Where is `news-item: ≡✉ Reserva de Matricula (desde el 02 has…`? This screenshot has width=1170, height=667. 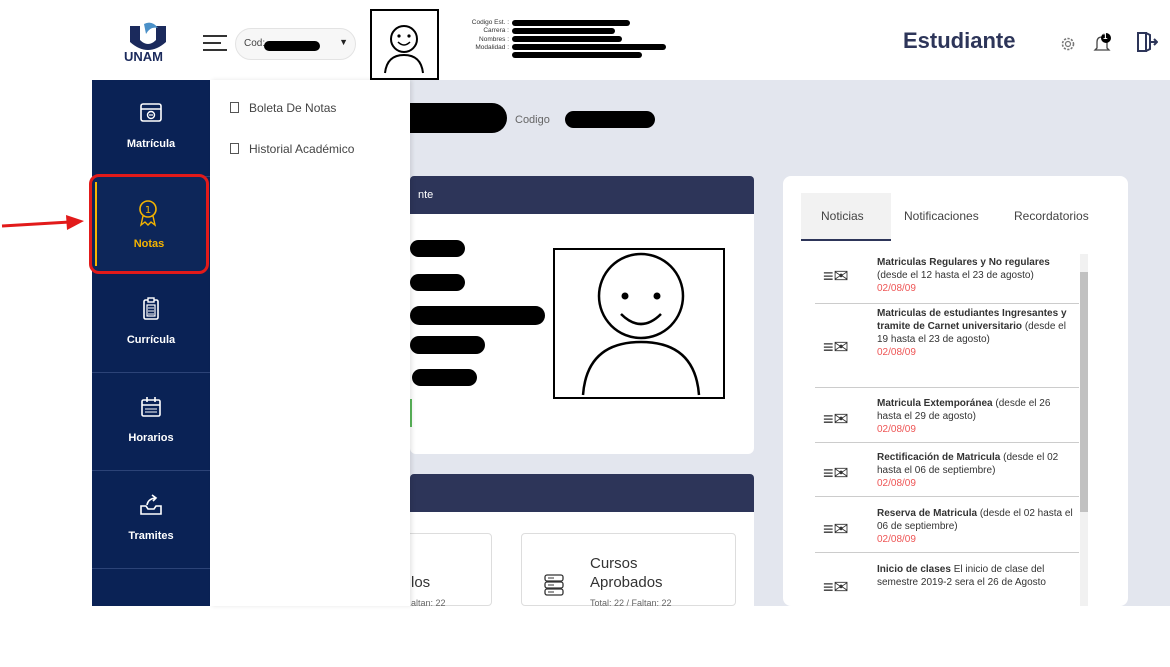
news-item: ≡✉ Reserva de Matricula (desde el 02 has… is located at coordinates (947, 530).